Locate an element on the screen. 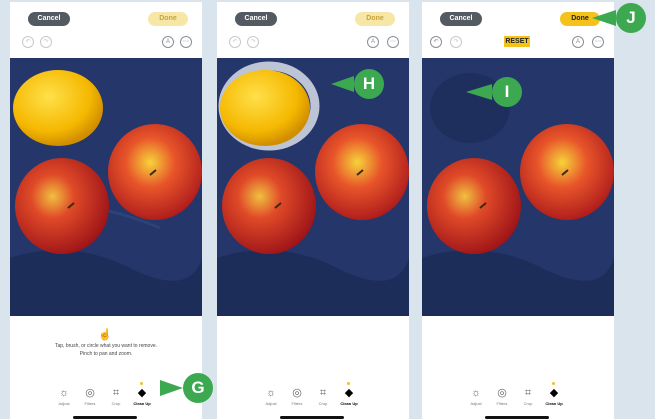 Image resolution: width=655 pixels, height=419 pixels. top-bar: Cancel Done ↶ ↷ RESET A ⋯ is located at coordinates (518, 30).